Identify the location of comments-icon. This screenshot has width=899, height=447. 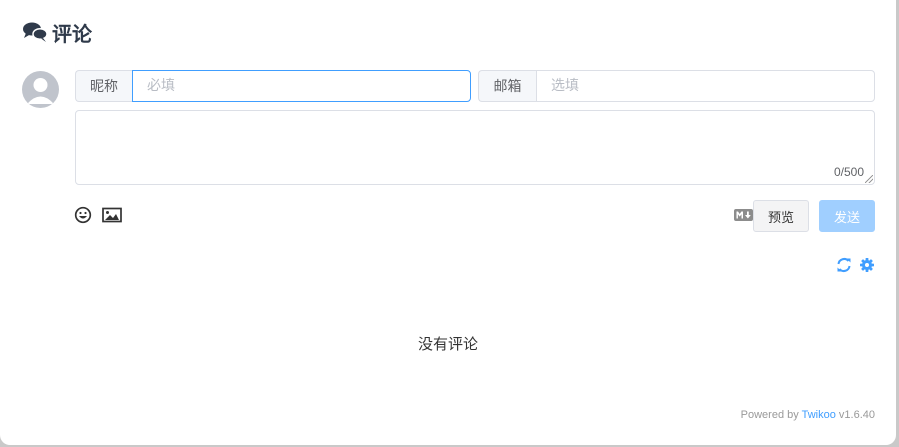
(35, 32).